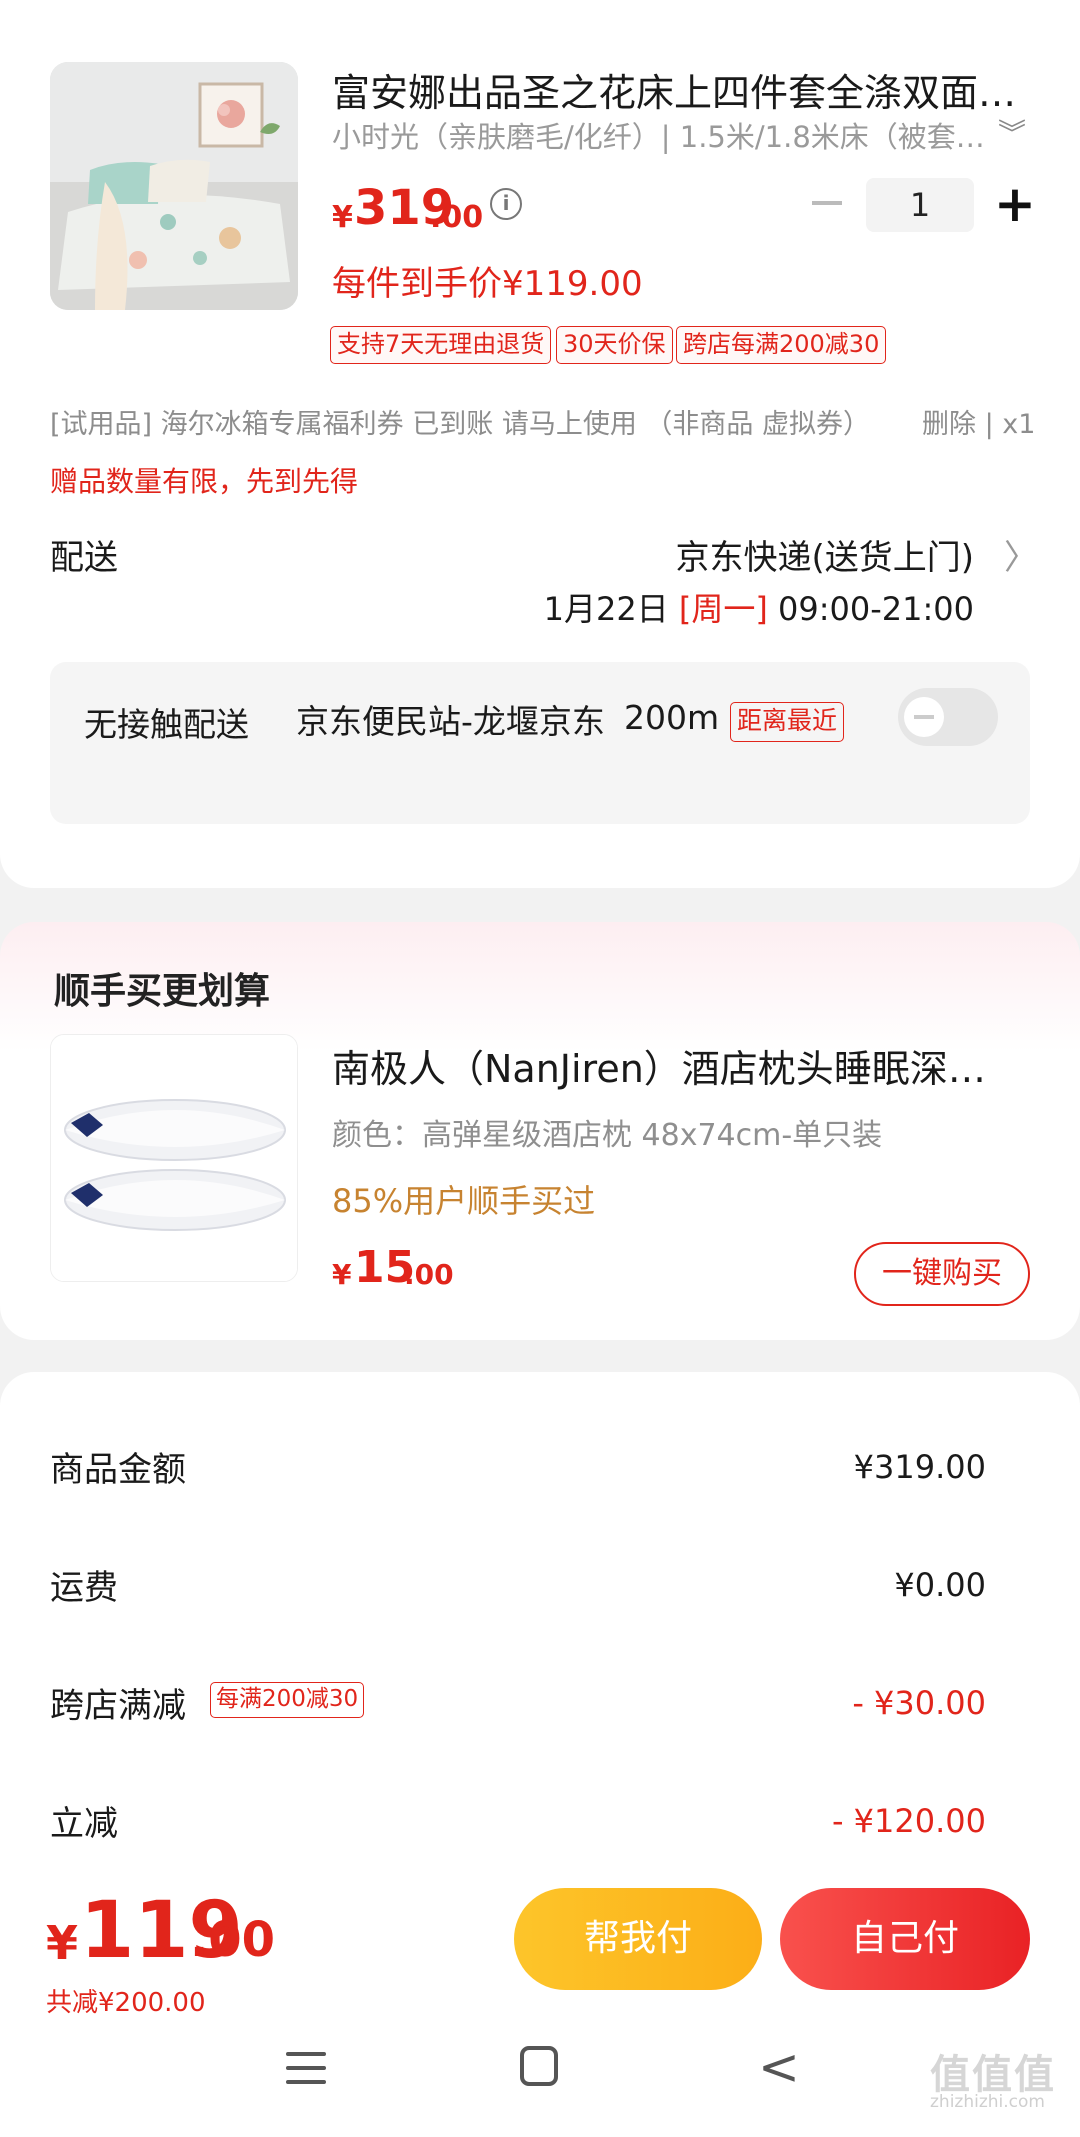  Describe the element at coordinates (672, 1065) in the screenshot. I see `recommend-title: 南极人（NanJiren）酒店枕头睡眠深度护颈枕芯` at that location.